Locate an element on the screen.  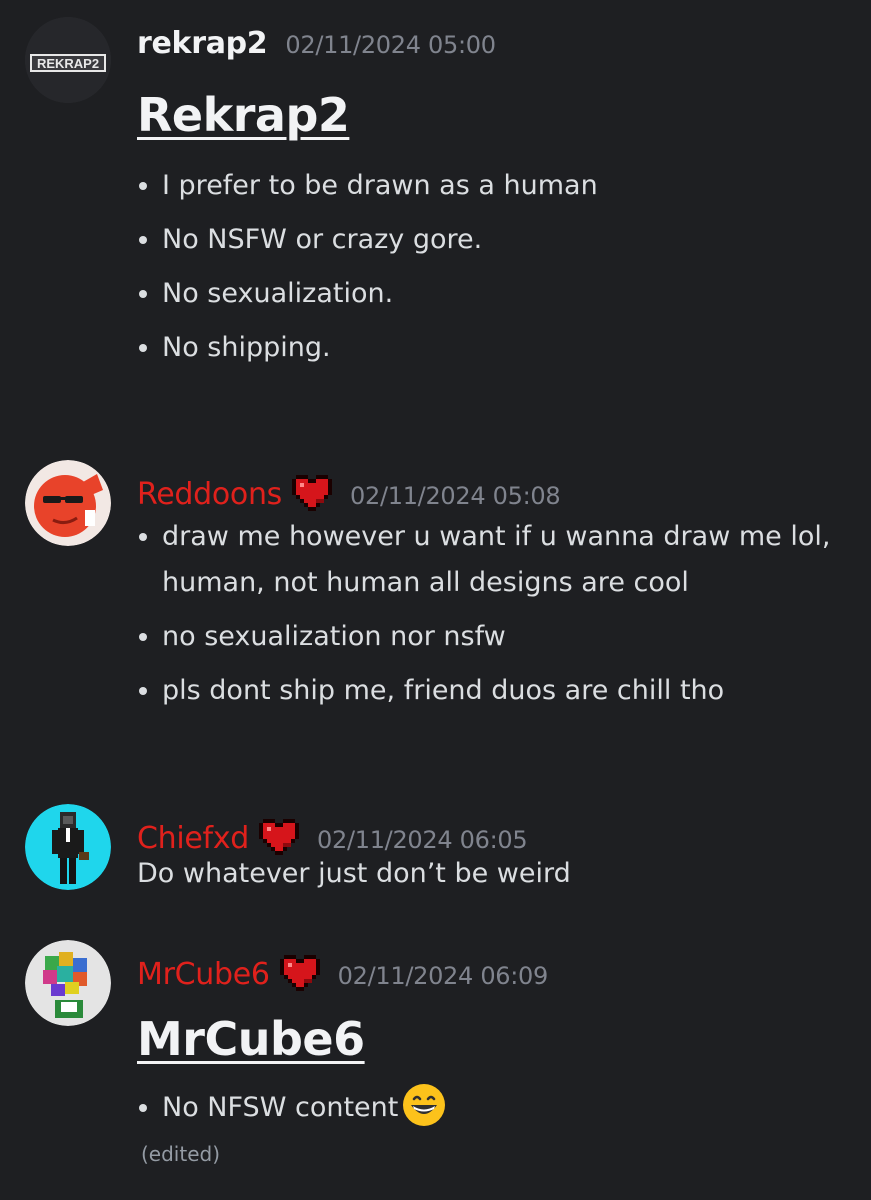
username: MrCube6 is located at coordinates (203, 974).